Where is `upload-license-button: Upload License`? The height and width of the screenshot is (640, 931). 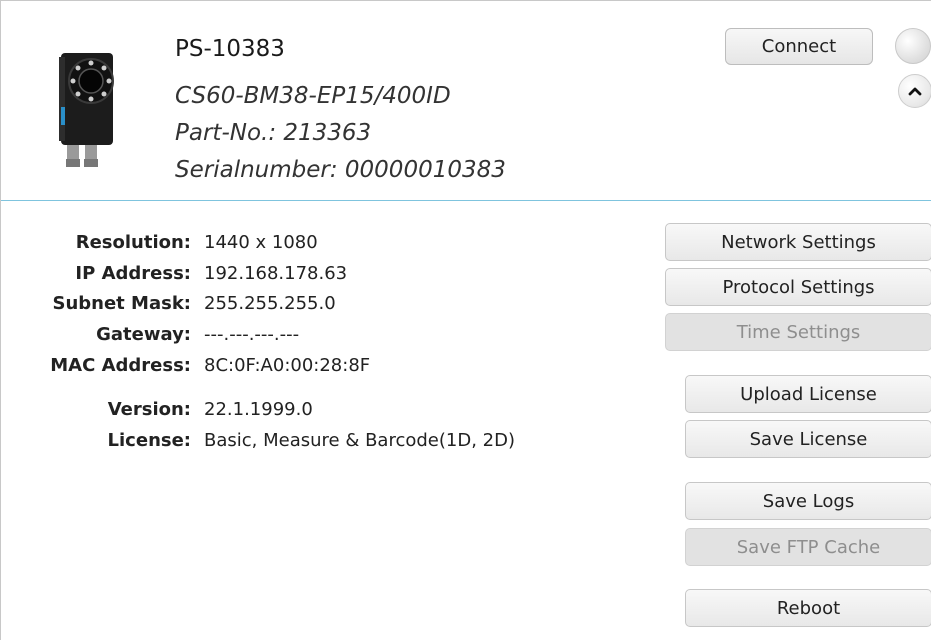 upload-license-button: Upload License is located at coordinates (808, 394).